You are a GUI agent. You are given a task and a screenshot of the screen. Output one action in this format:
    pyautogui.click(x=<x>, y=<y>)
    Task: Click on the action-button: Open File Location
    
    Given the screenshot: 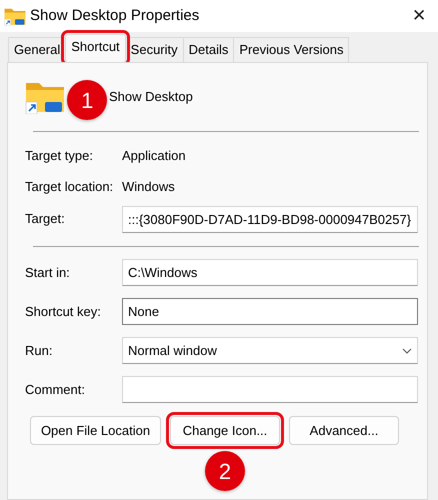 What is the action you would take?
    pyautogui.click(x=95, y=430)
    